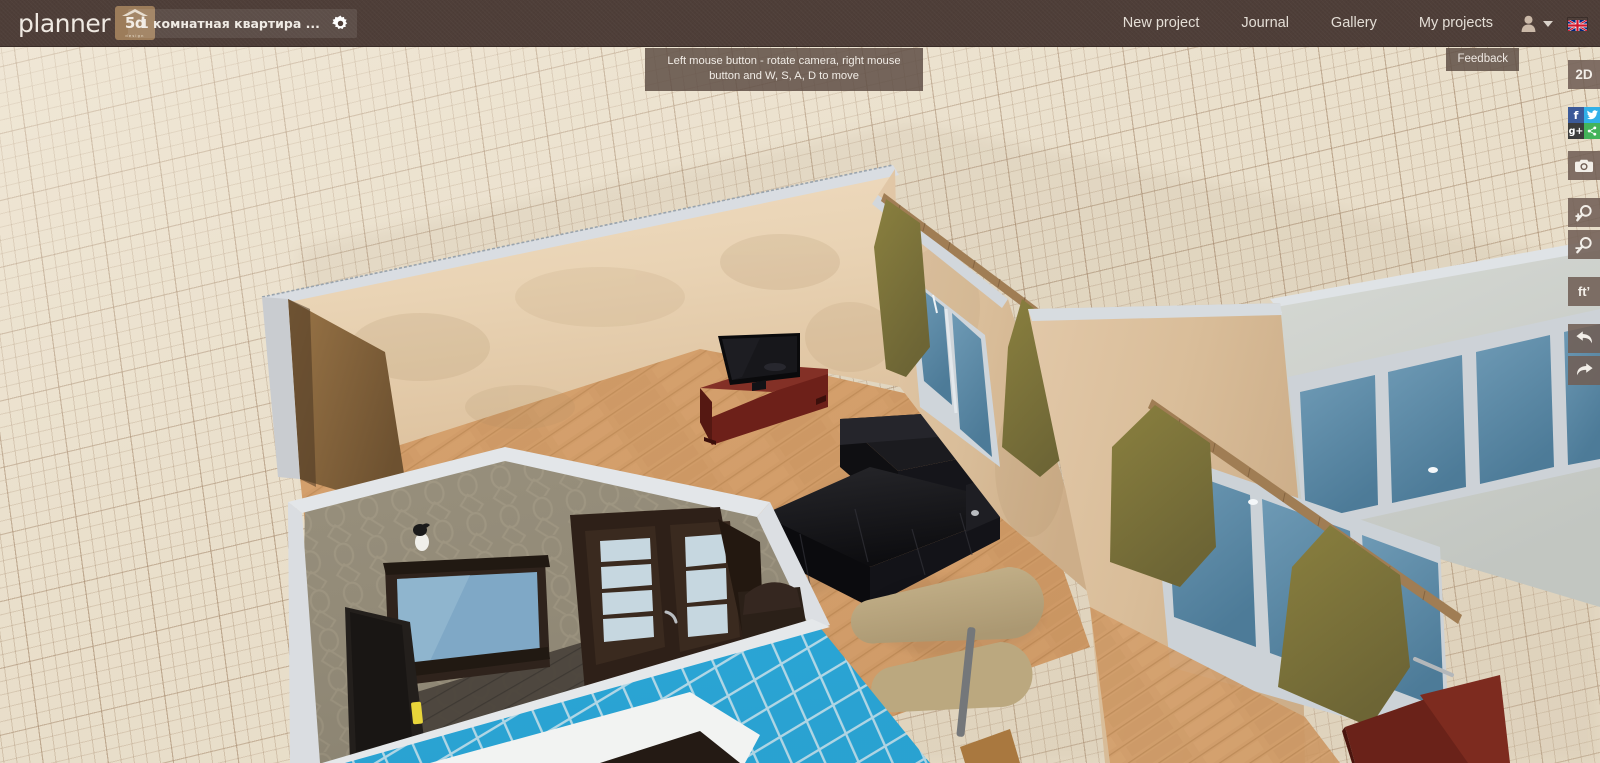  I want to click on logo-wordmark: planner, so click(64, 23).